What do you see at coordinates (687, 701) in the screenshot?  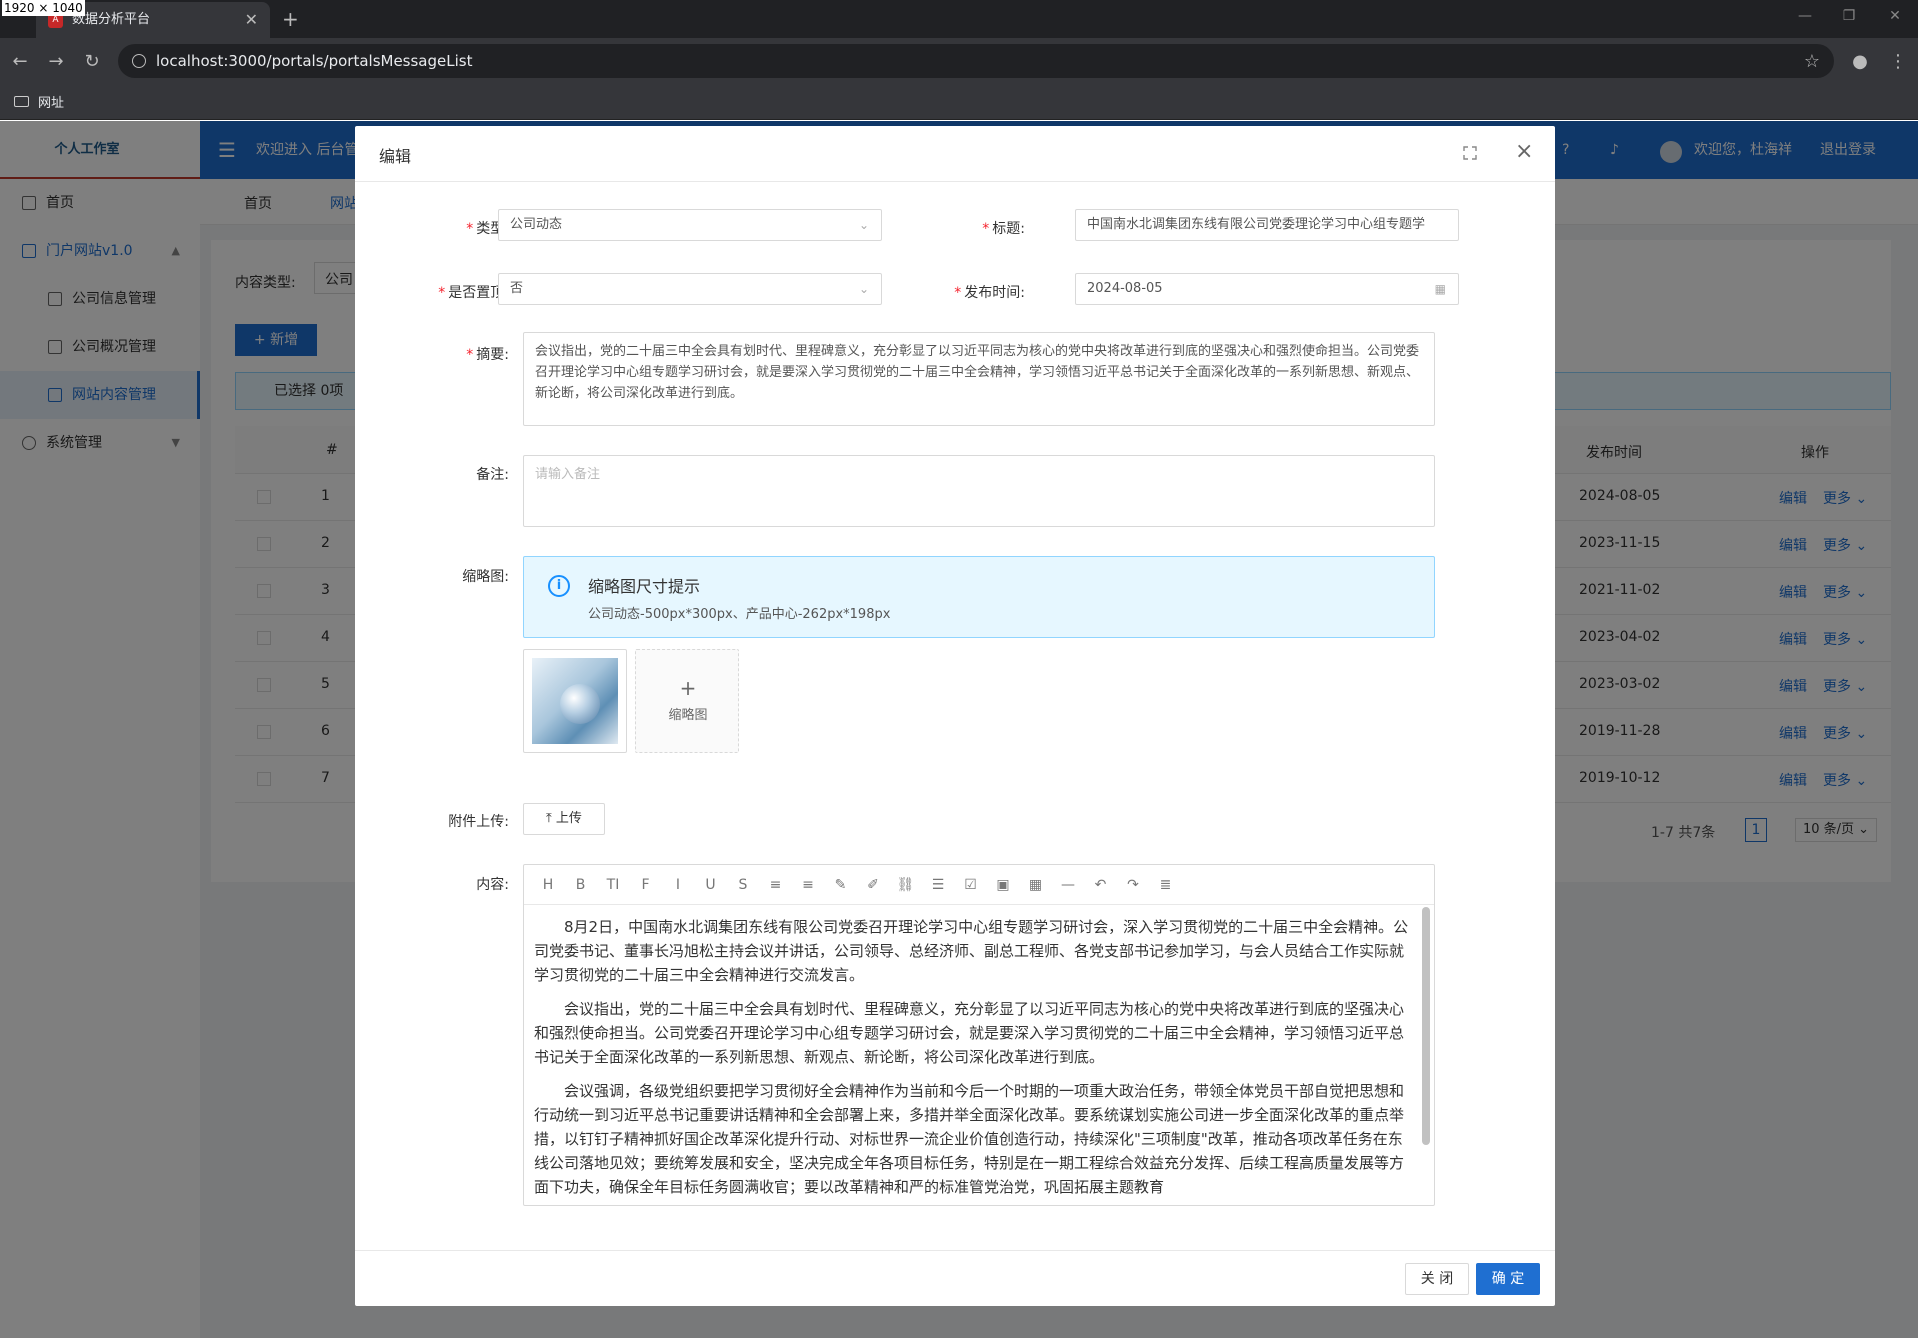 I see `add-thumbnail-button: + 缩略图` at bounding box center [687, 701].